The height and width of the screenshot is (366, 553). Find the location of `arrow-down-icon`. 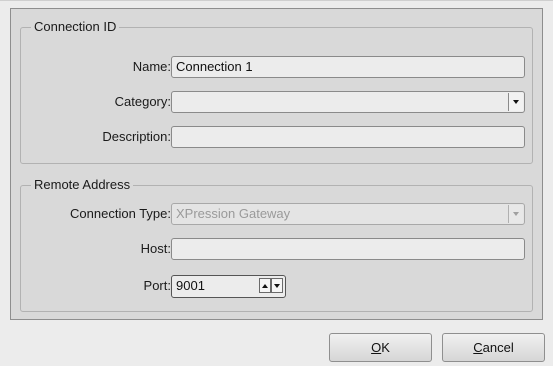

arrow-down-icon is located at coordinates (277, 285).